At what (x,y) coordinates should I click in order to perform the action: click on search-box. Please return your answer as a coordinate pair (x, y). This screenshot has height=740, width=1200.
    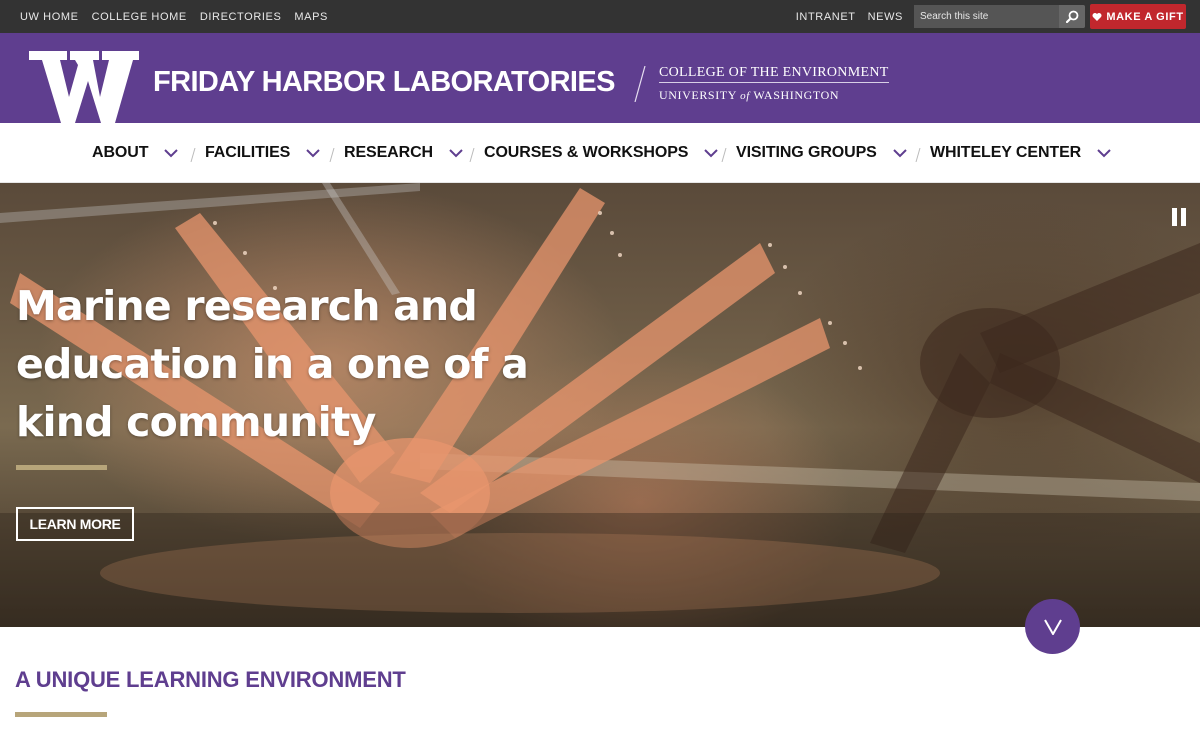
    Looking at the image, I should click on (999, 16).